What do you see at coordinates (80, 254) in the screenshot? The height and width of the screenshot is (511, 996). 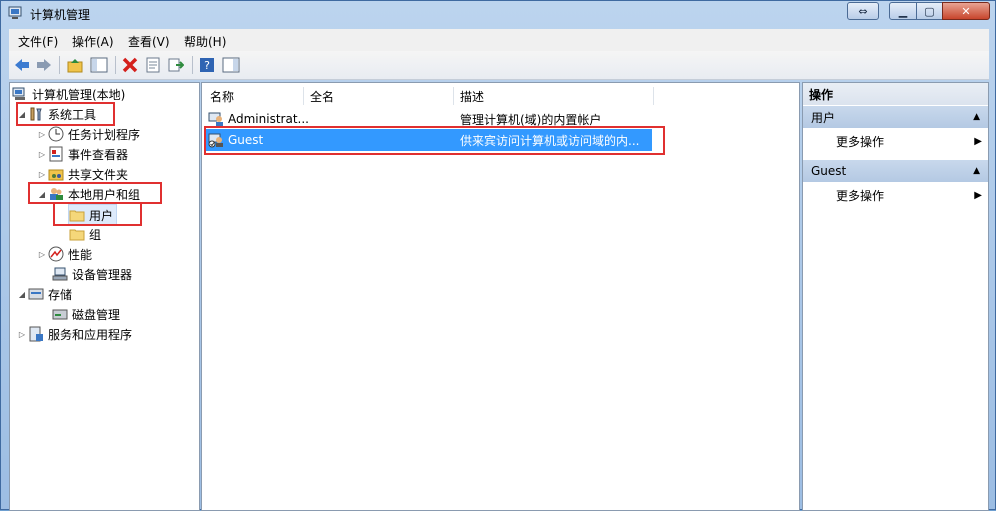 I see `tree-label: 性能` at bounding box center [80, 254].